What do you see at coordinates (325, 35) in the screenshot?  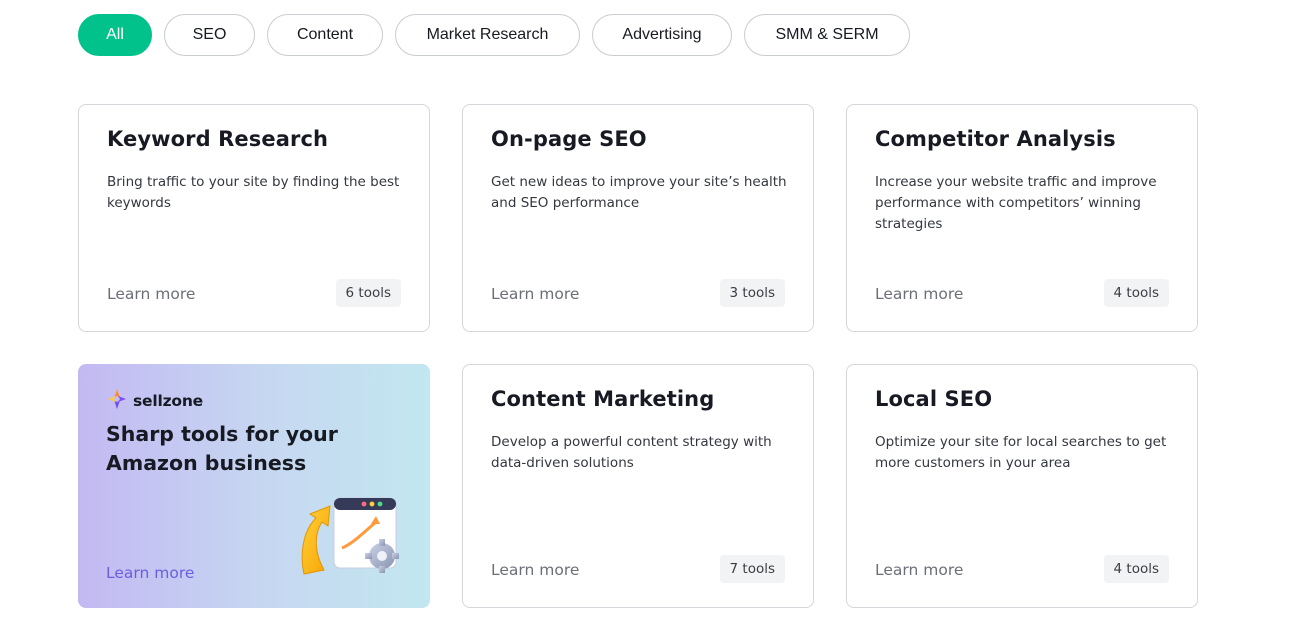 I see `filter-content: Content` at bounding box center [325, 35].